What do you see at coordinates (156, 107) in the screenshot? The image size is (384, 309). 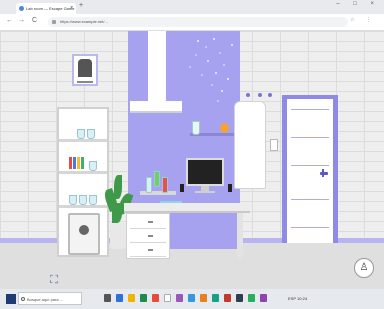 I see `fume-hood` at bounding box center [156, 107].